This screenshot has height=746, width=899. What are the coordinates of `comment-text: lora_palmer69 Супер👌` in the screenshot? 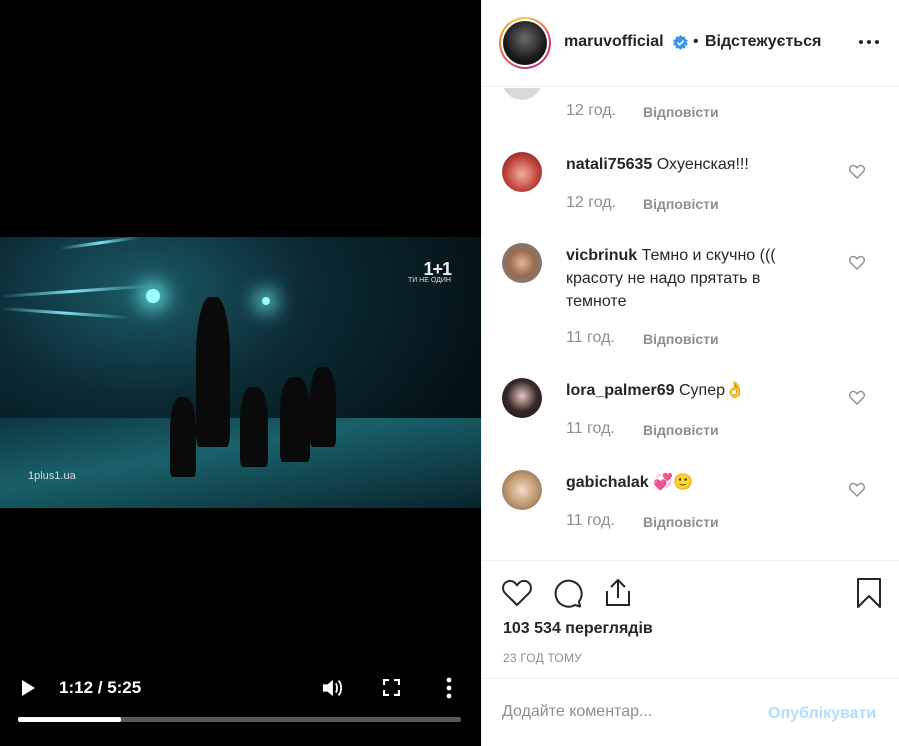 It's located at (698, 390).